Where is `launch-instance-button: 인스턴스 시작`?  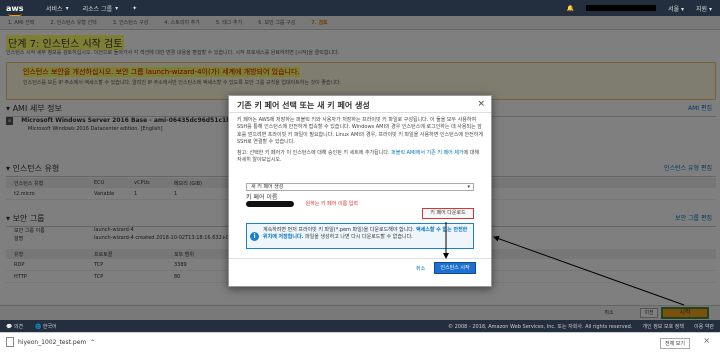
launch-instance-button: 인스턴스 시작 is located at coordinates (455, 268).